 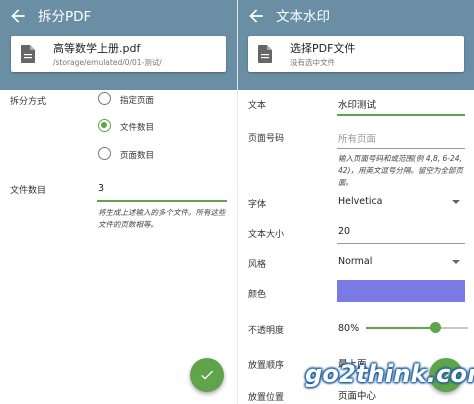 What do you see at coordinates (402, 328) in the screenshot?
I see `opacity-slider-fill` at bounding box center [402, 328].